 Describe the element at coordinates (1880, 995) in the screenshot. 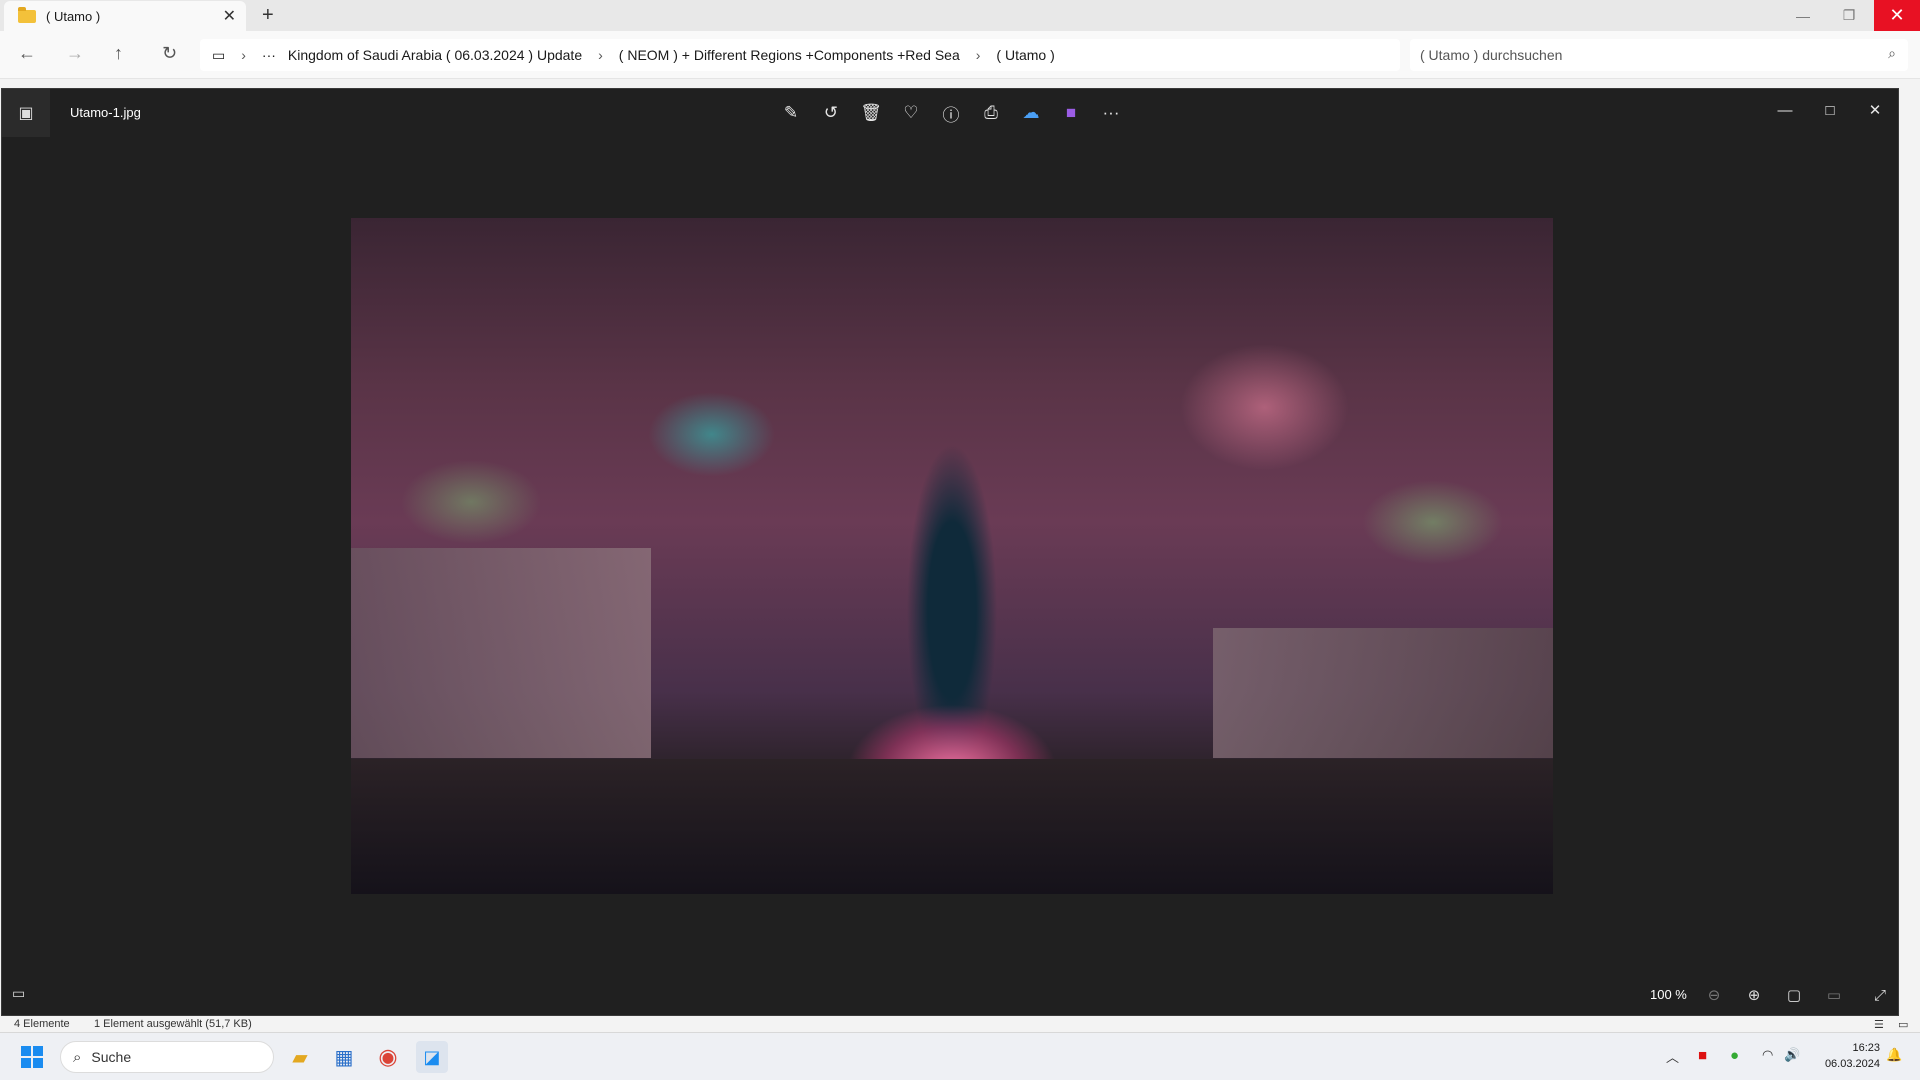

I see `fullscreen-icon: ⤢` at that location.